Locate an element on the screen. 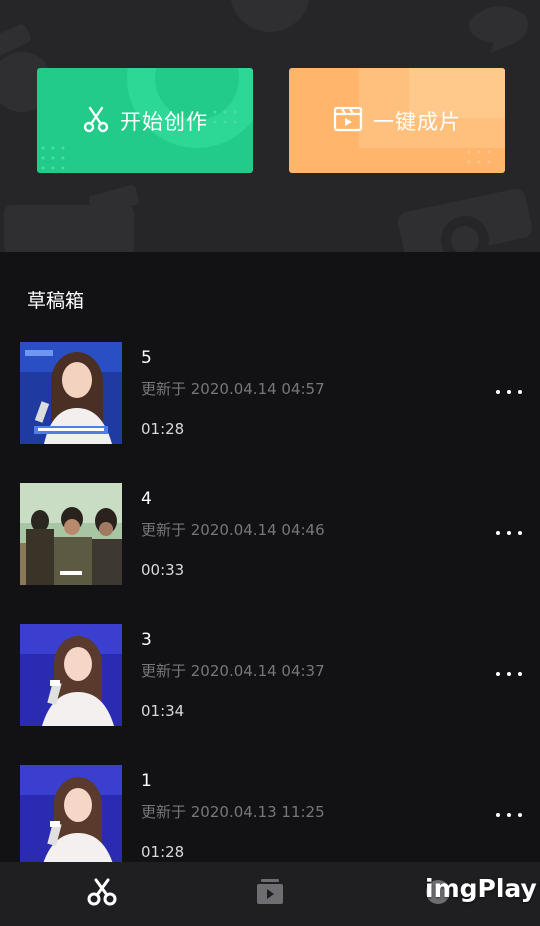  draft-updated-time: 更新于 2020.04.14 04:37 is located at coordinates (233, 671).